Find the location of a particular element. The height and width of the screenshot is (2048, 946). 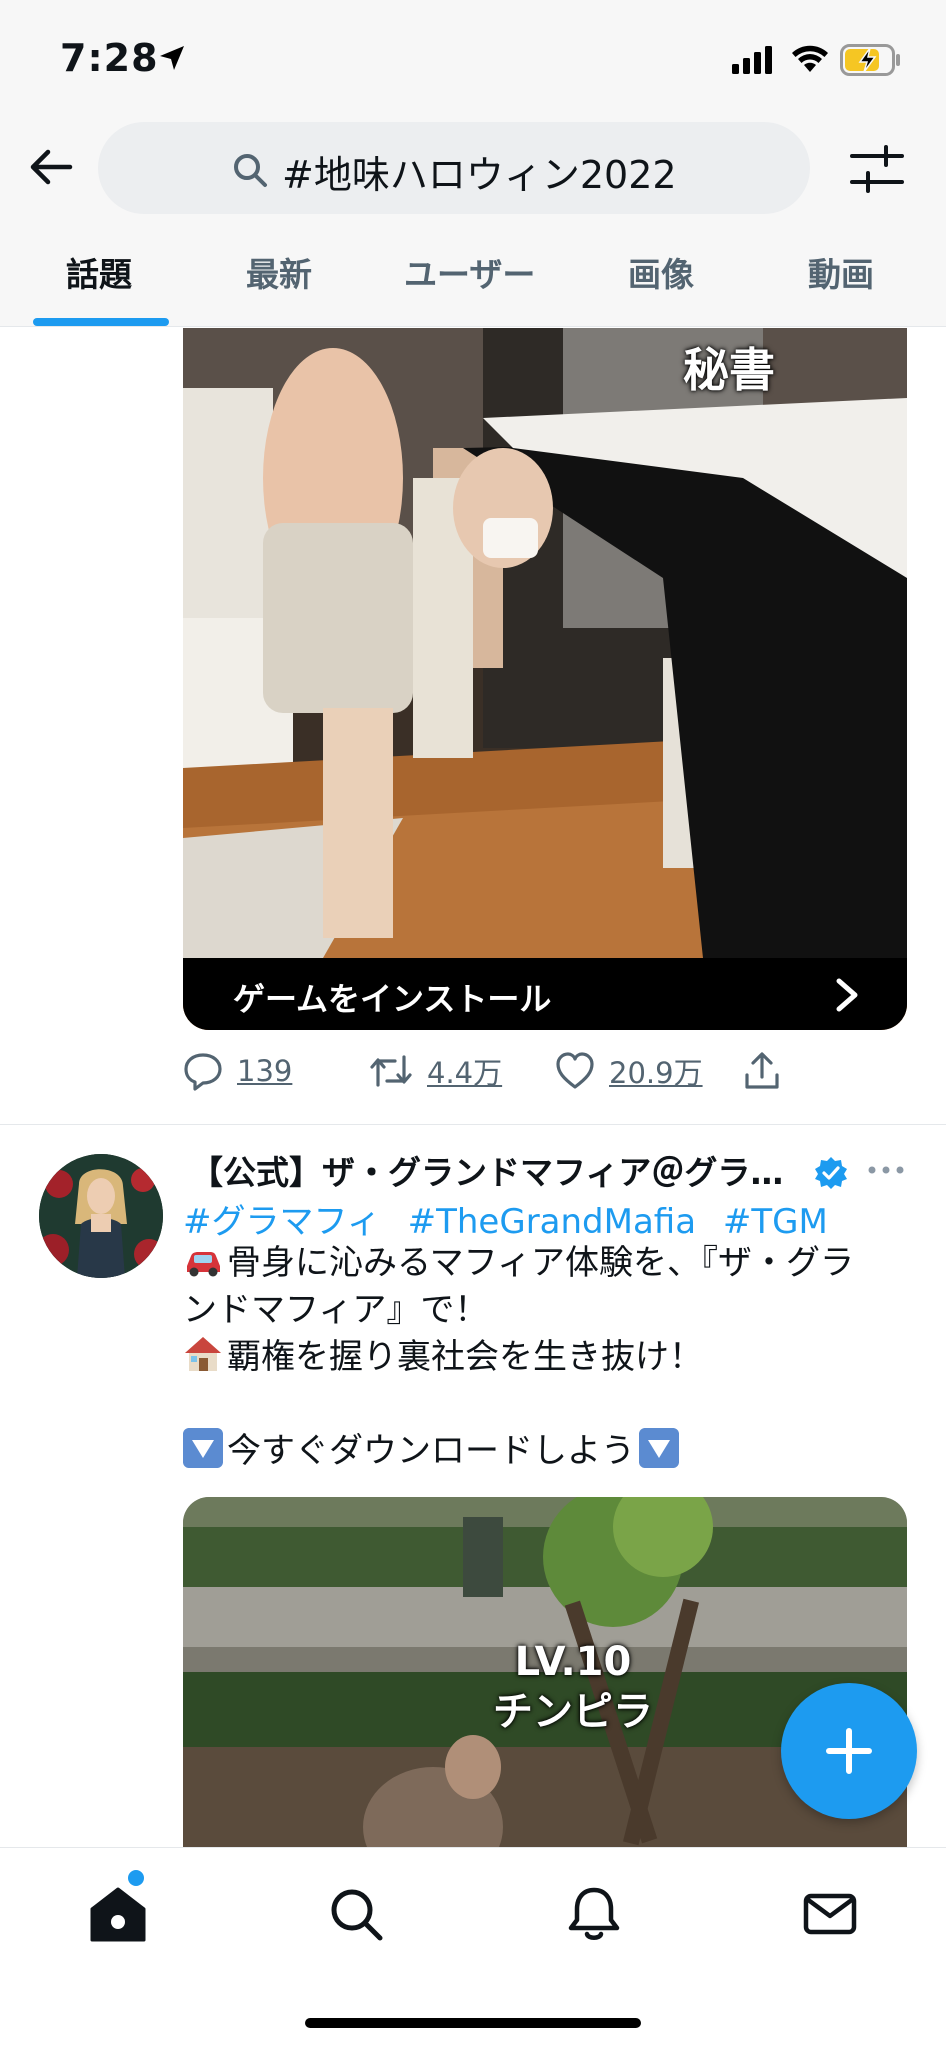

tab-latest: 最新 is located at coordinates (279, 272).